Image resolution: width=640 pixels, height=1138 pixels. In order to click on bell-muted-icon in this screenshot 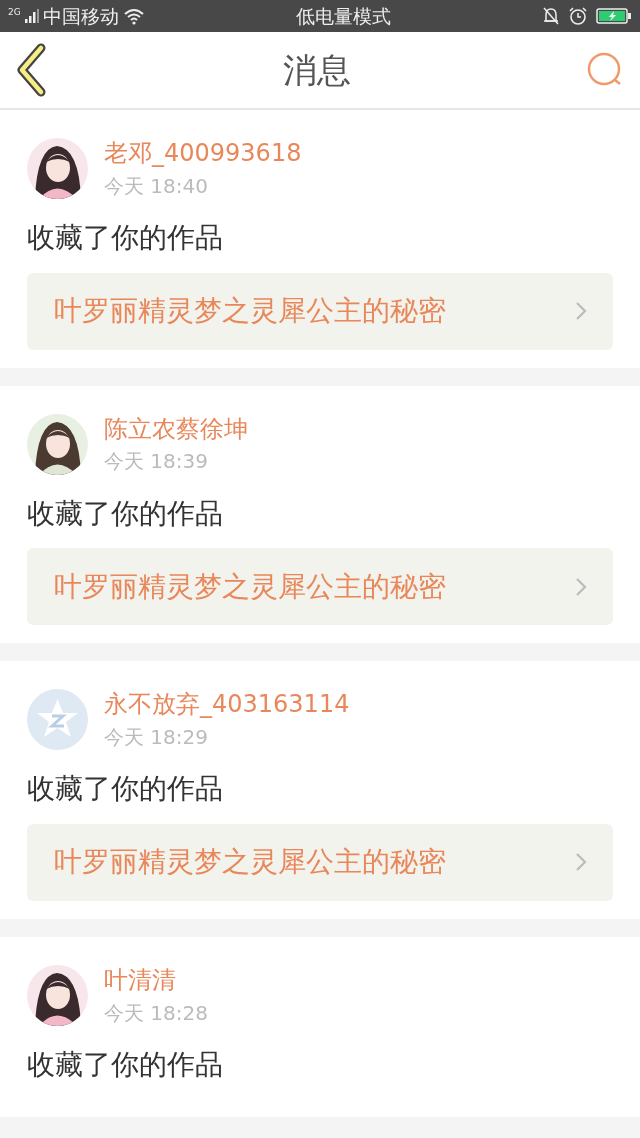, I will do `click(551, 16)`.